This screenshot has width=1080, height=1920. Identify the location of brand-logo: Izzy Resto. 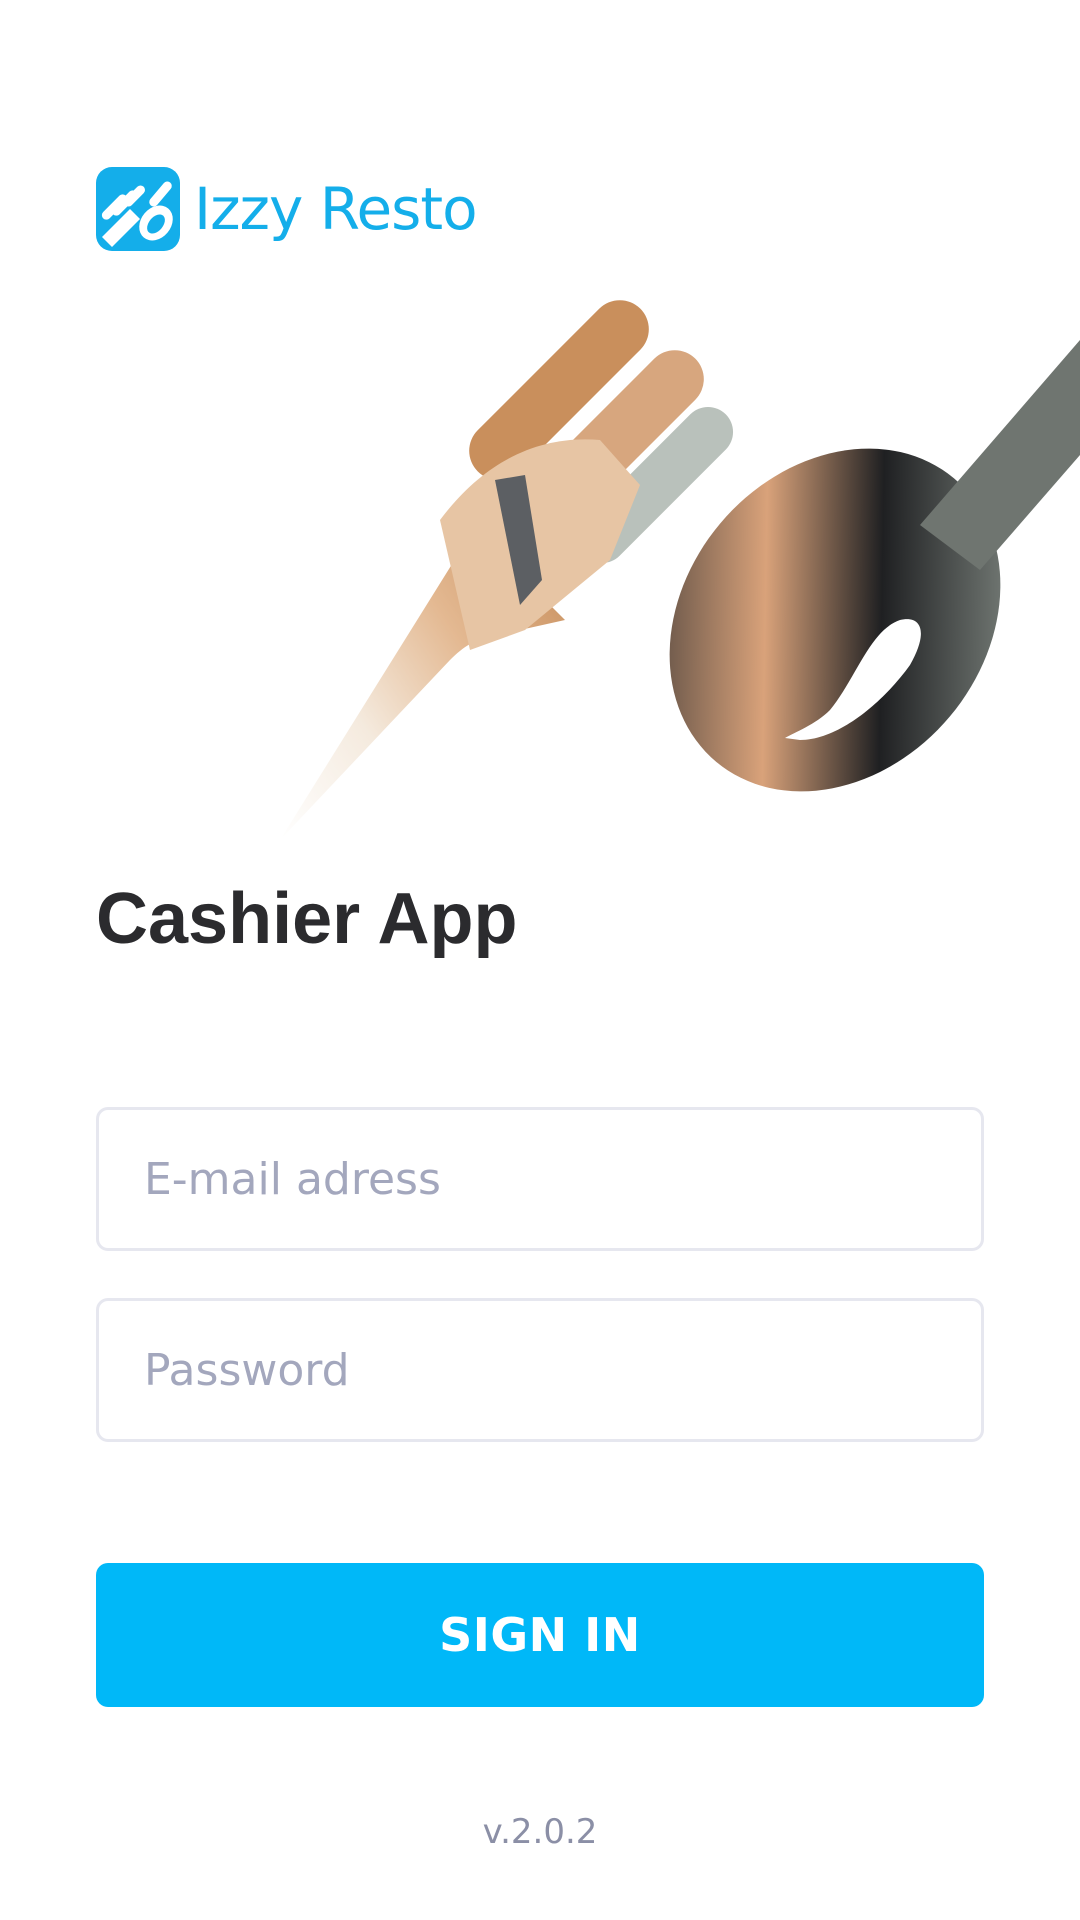
(287, 209).